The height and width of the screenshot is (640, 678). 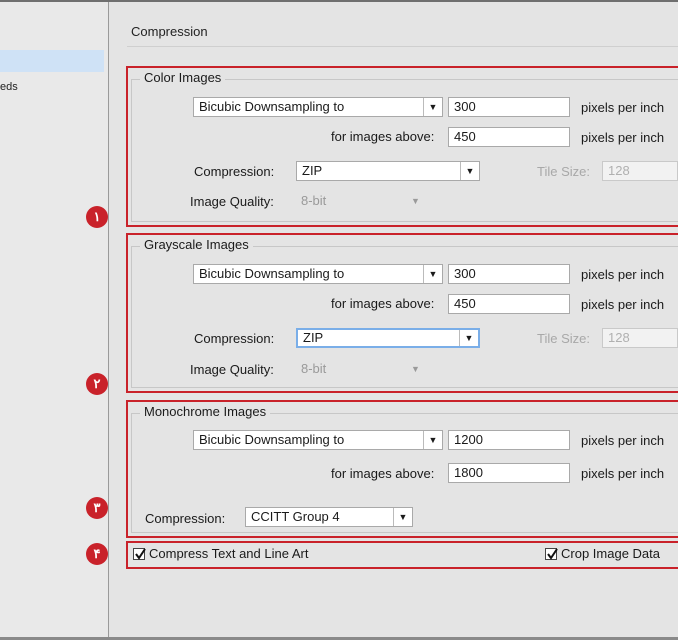 What do you see at coordinates (509, 440) in the screenshot?
I see `mono-resolution-field: 1200` at bounding box center [509, 440].